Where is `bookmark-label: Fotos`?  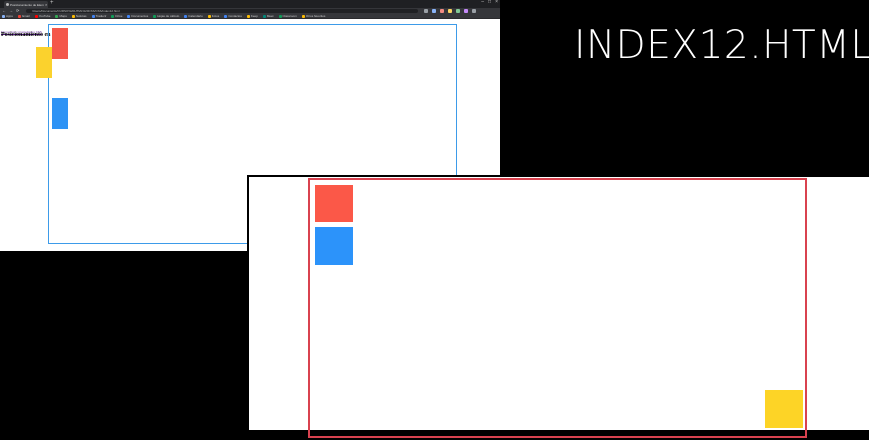 bookmark-label: Fotos is located at coordinates (215, 16).